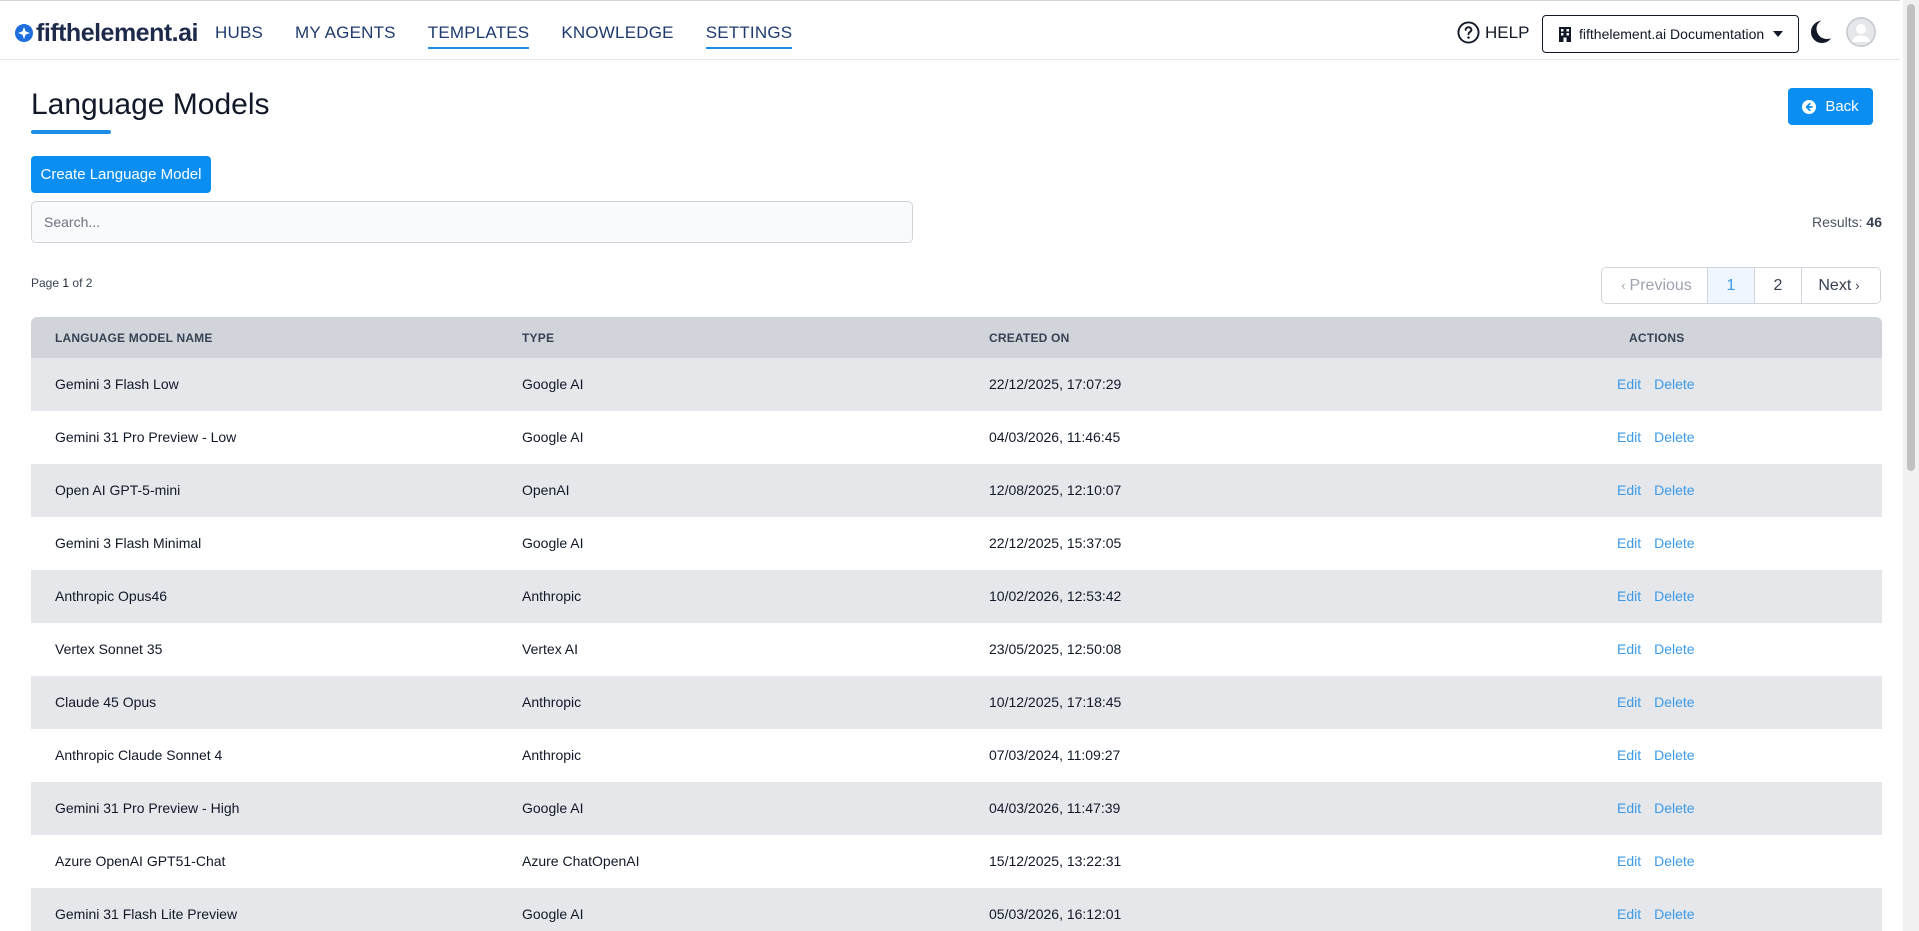  Describe the element at coordinates (146, 437) in the screenshot. I see `cell-name: Gemini 31 Pro Preview - Low` at that location.